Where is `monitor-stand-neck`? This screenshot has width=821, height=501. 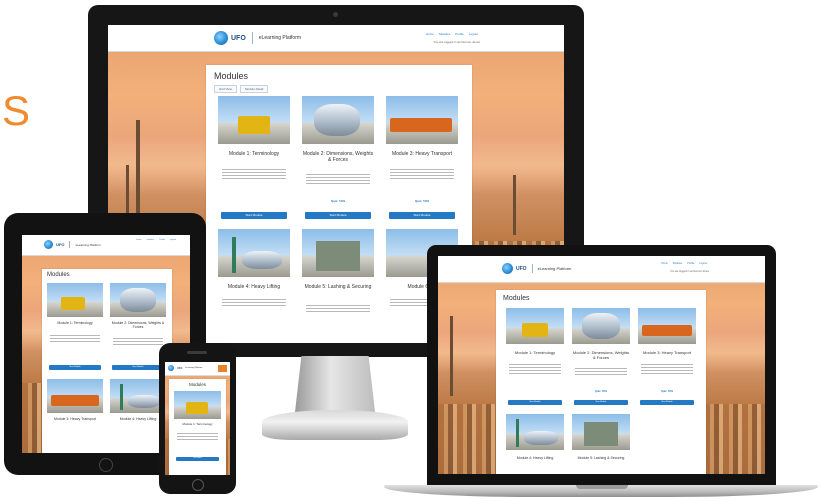
monitor-stand-neck is located at coordinates (335, 384).